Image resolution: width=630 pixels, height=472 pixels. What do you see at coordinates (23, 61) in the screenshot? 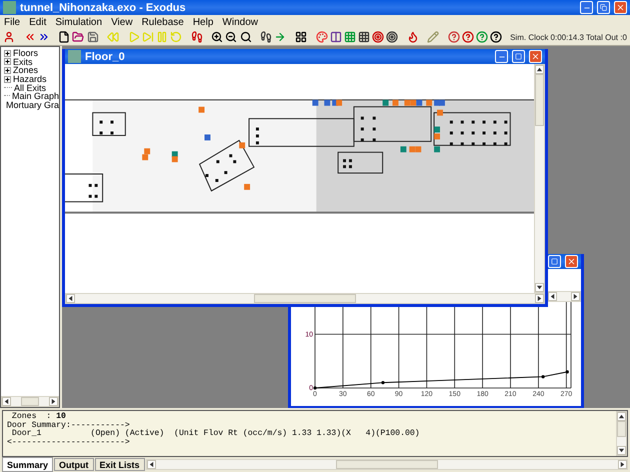
I see `tree-item: Exits` at bounding box center [23, 61].